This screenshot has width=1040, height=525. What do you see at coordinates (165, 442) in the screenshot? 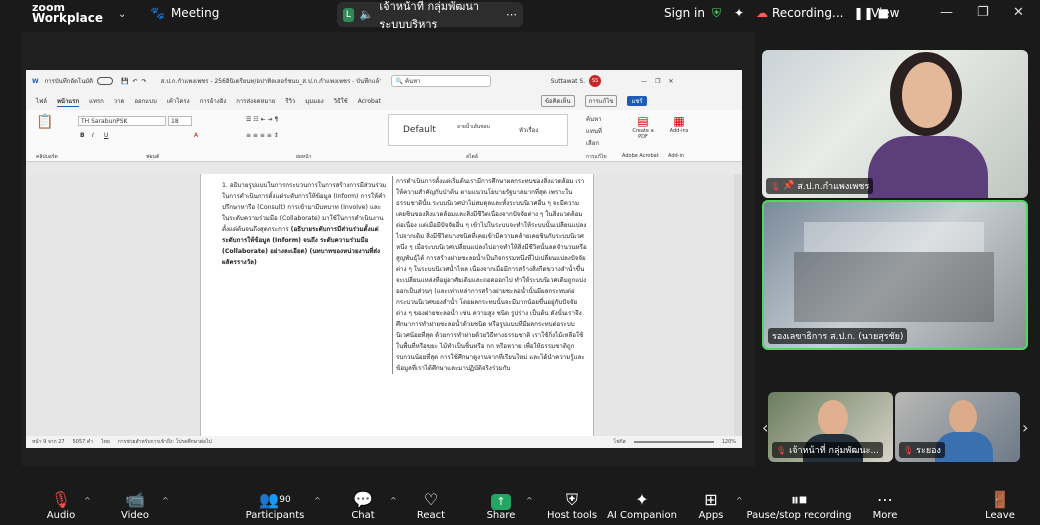
I see `status-accessibility: การช่วยสำหรับการเข้าถึง: โปรดศึกษาต่อไป` at bounding box center [165, 442].